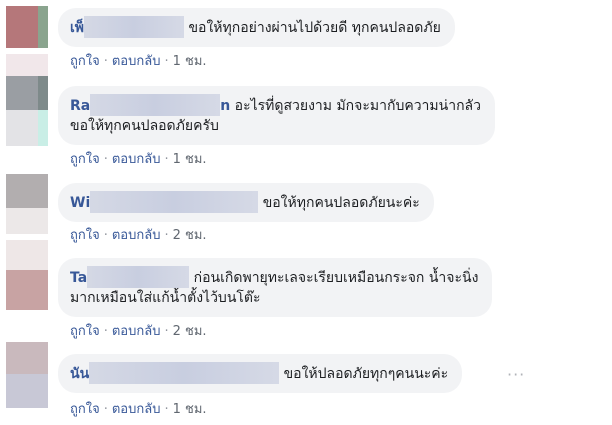  I want to click on comment-text-line2: ขอให้ทุกคนปลอดภัยครับ, so click(144, 126).